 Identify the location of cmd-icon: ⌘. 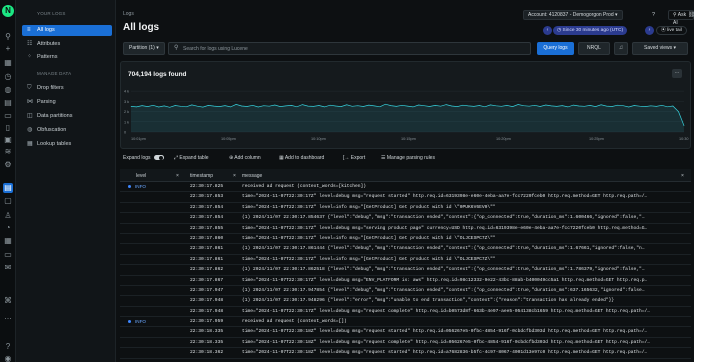
(8, 301).